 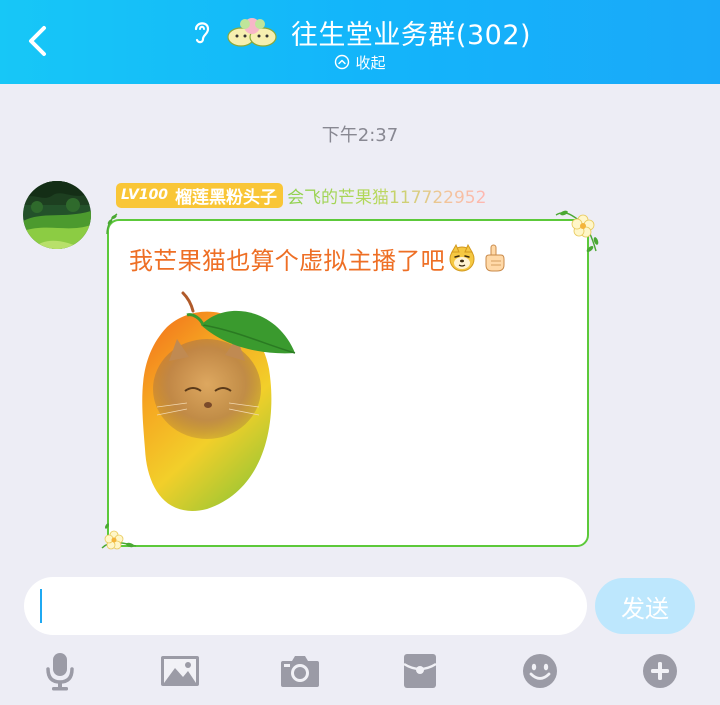 I want to click on microphone-icon, so click(x=60, y=672).